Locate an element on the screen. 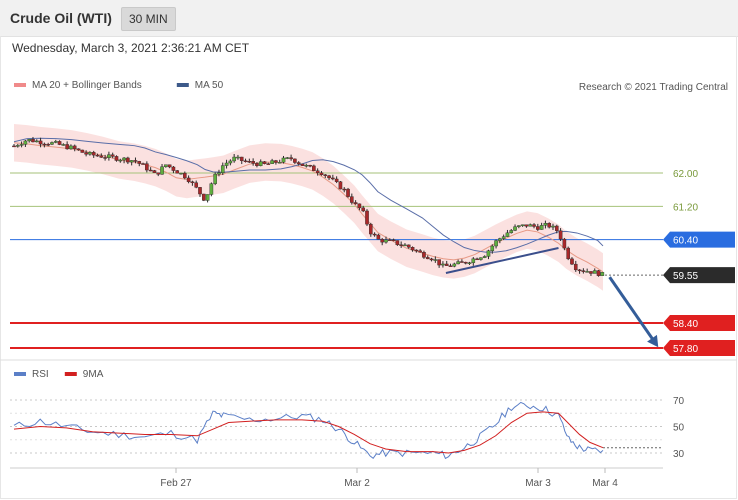 This screenshot has width=738, height=500. rsi-series-rsi is located at coordinates (308, 430).